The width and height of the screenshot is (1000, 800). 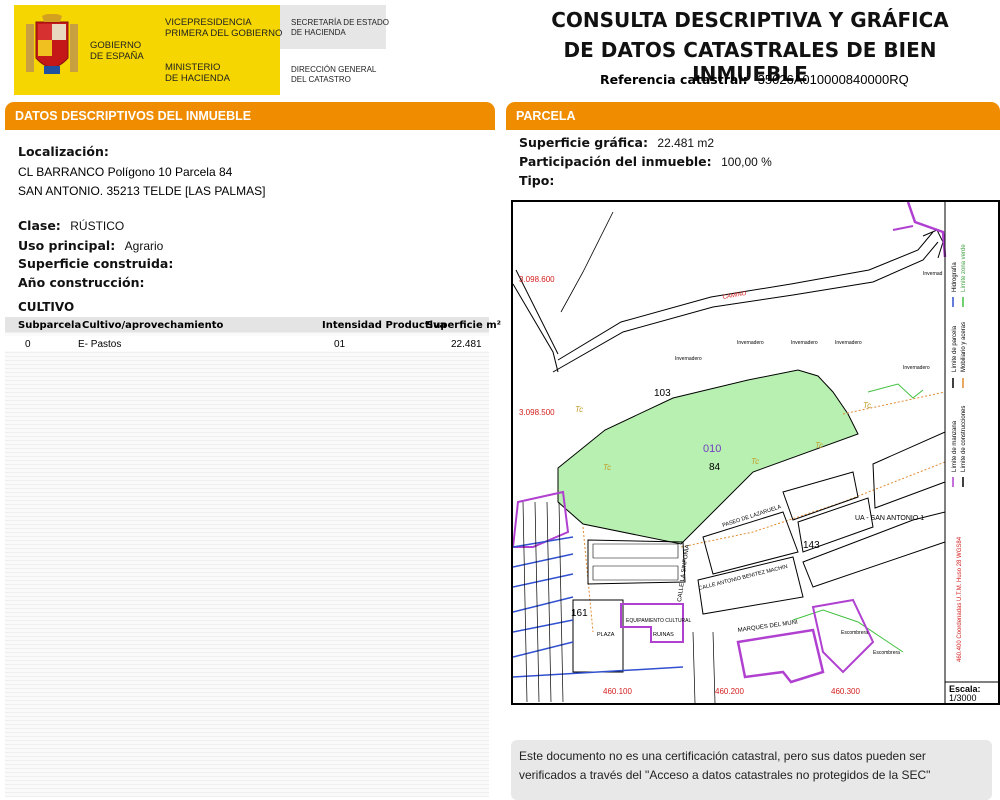 I want to click on invernadero-label-3: Invernadero, so click(x=804, y=343).